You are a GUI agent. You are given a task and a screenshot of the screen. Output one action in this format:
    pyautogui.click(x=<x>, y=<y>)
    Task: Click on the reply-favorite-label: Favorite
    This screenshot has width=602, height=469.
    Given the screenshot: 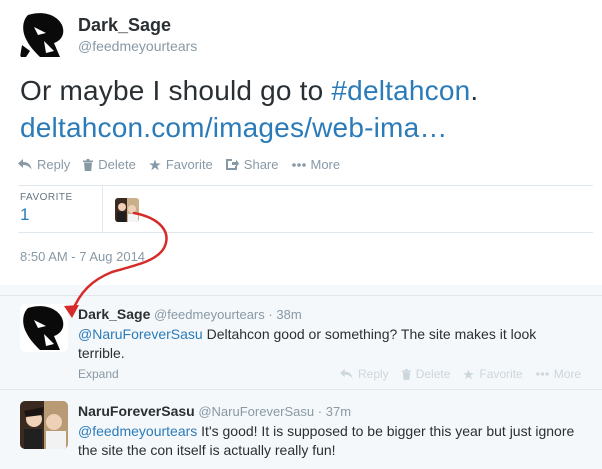 What is the action you would take?
    pyautogui.click(x=501, y=374)
    